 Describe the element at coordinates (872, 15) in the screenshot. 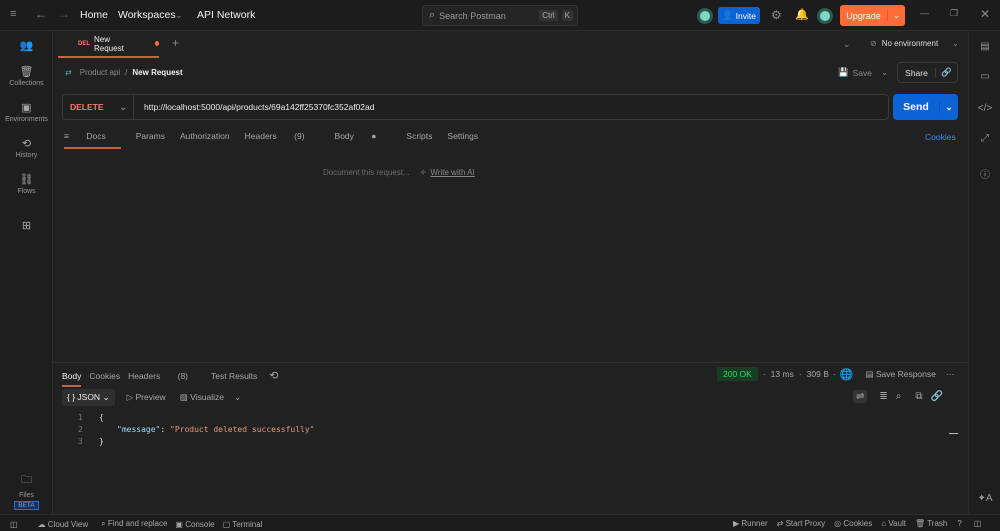

I see `upgrade-button: Upgrade ⌄` at that location.